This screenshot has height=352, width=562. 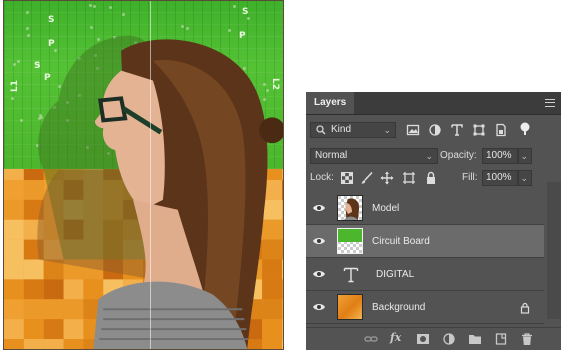 I want to click on new-layer-icon, so click(x=501, y=339).